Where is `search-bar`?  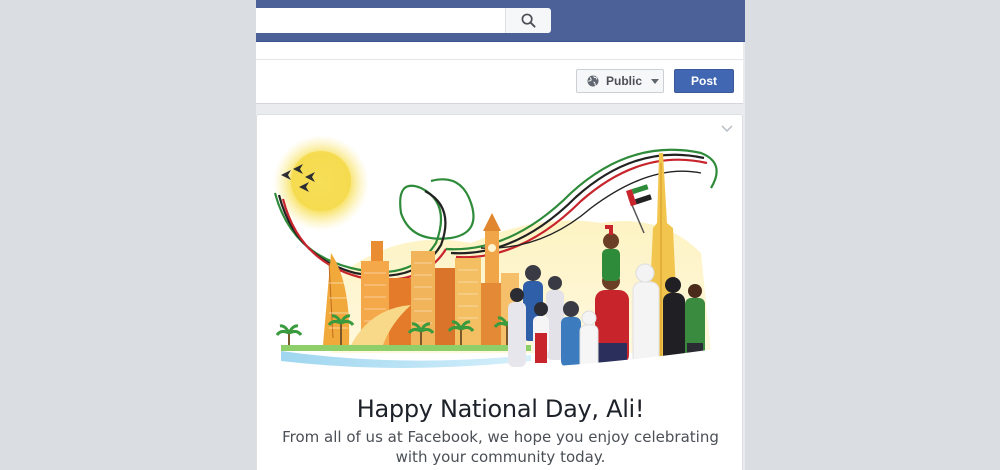 search-bar is located at coordinates (403, 20).